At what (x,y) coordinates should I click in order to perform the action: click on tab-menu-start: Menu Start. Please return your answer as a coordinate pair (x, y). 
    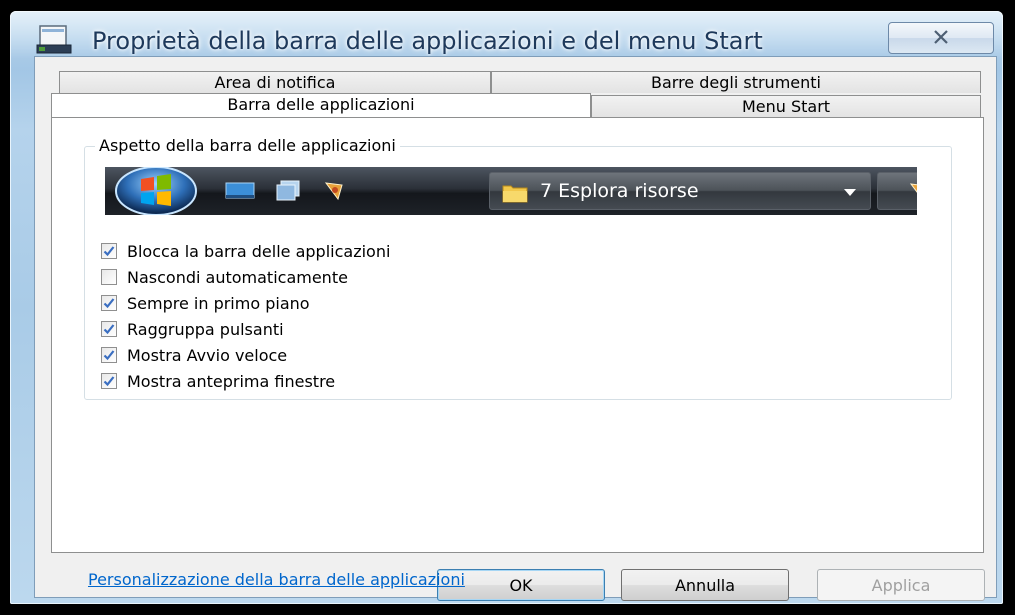
    Looking at the image, I should click on (786, 106).